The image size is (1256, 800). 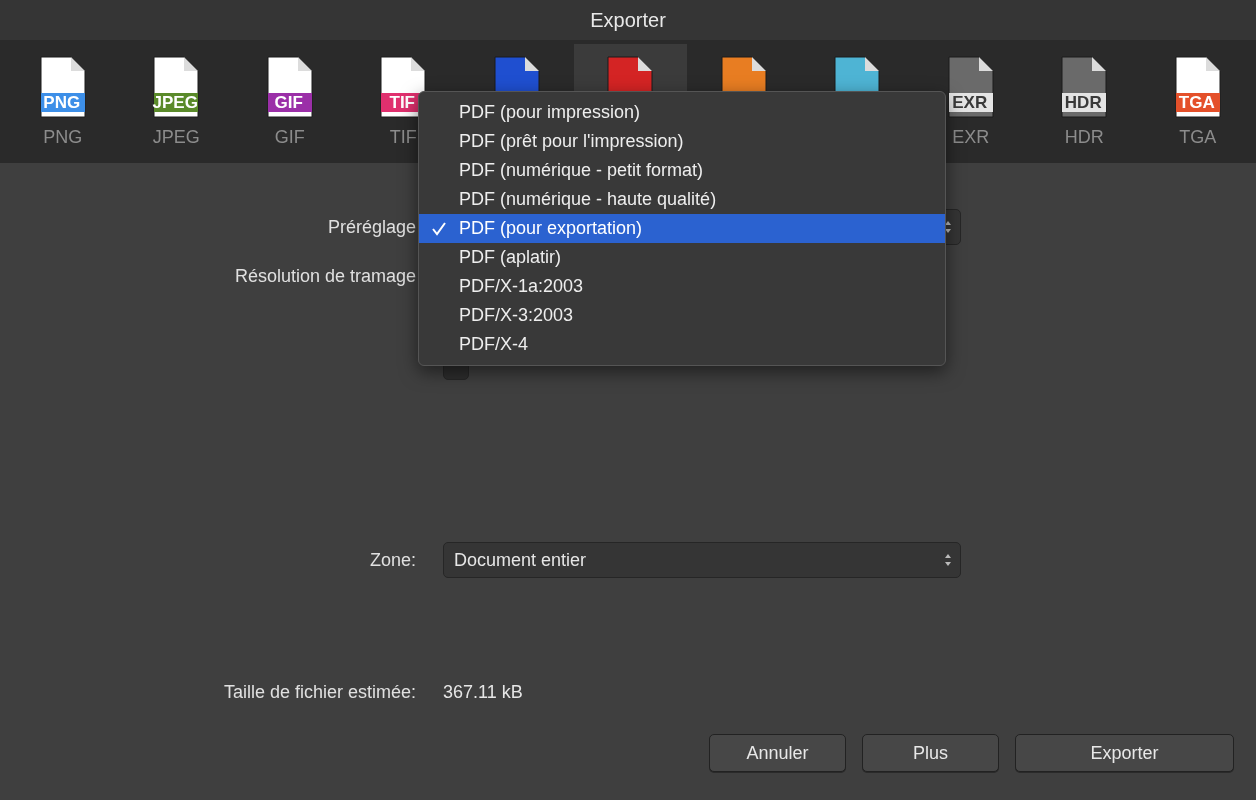 I want to click on format-label: HDR, so click(x=1084, y=137).